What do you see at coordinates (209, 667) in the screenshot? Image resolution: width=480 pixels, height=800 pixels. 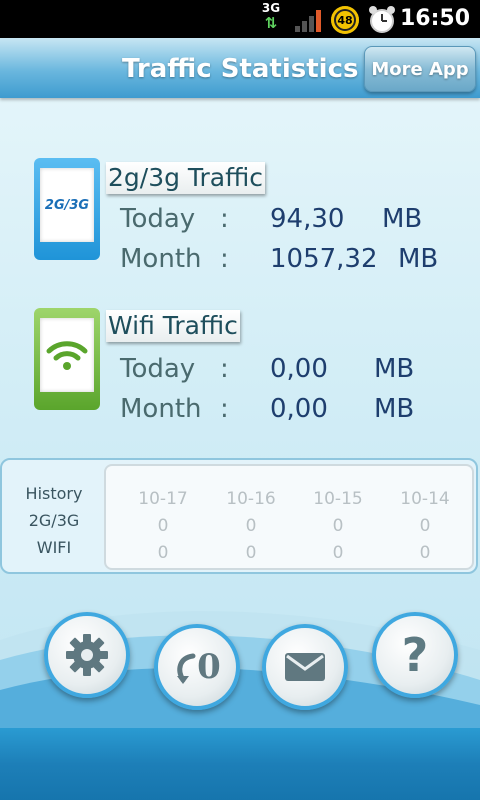 I see `reset-zero-label: 0` at bounding box center [209, 667].